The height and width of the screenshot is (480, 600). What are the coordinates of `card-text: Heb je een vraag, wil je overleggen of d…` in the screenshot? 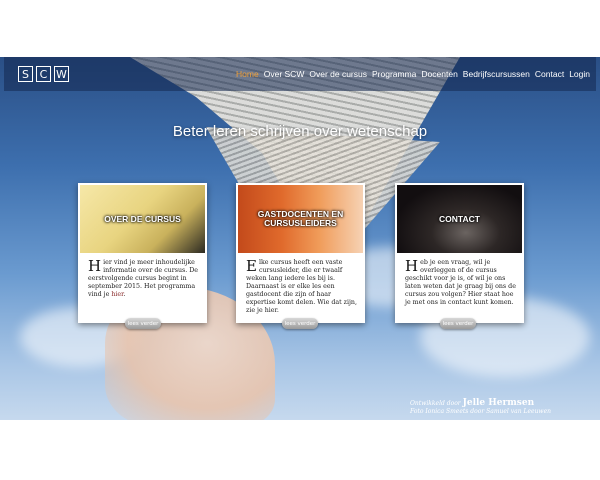 It's located at (461, 283).